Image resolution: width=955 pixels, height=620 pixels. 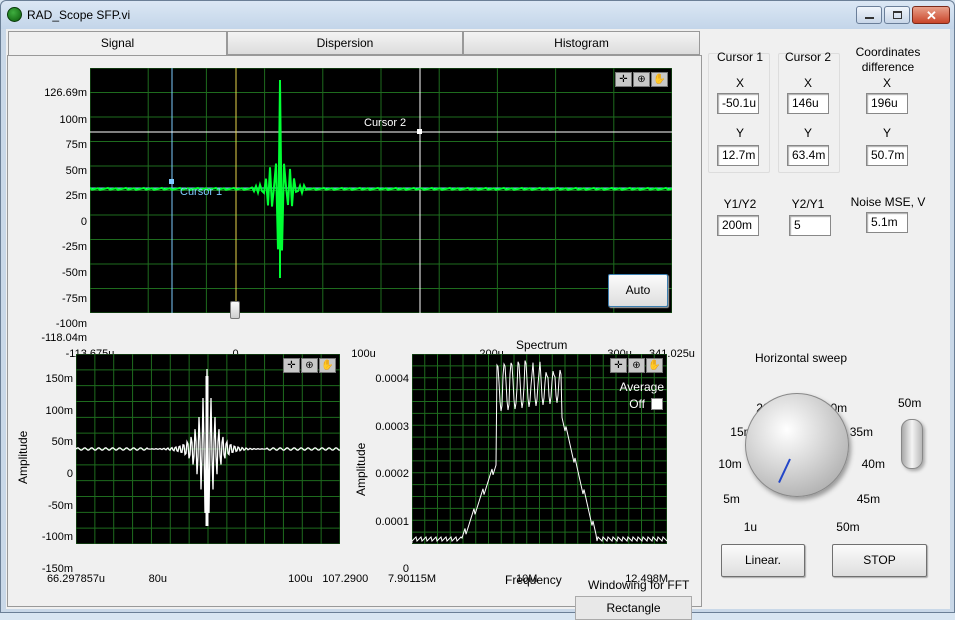 I want to click on diff-y-label: Y, so click(x=886, y=133).